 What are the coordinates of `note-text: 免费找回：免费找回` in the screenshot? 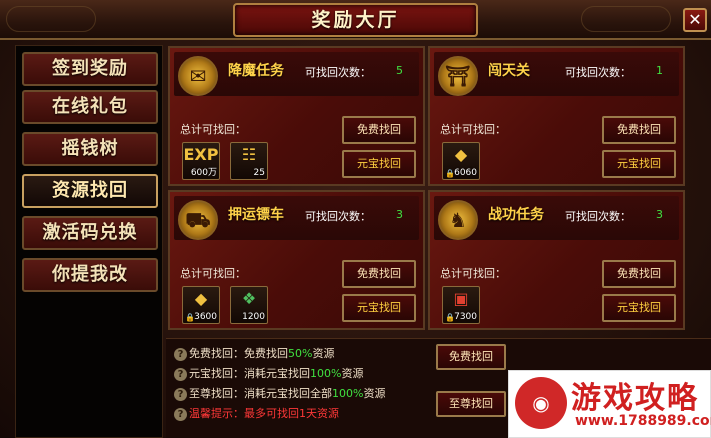 It's located at (238, 353).